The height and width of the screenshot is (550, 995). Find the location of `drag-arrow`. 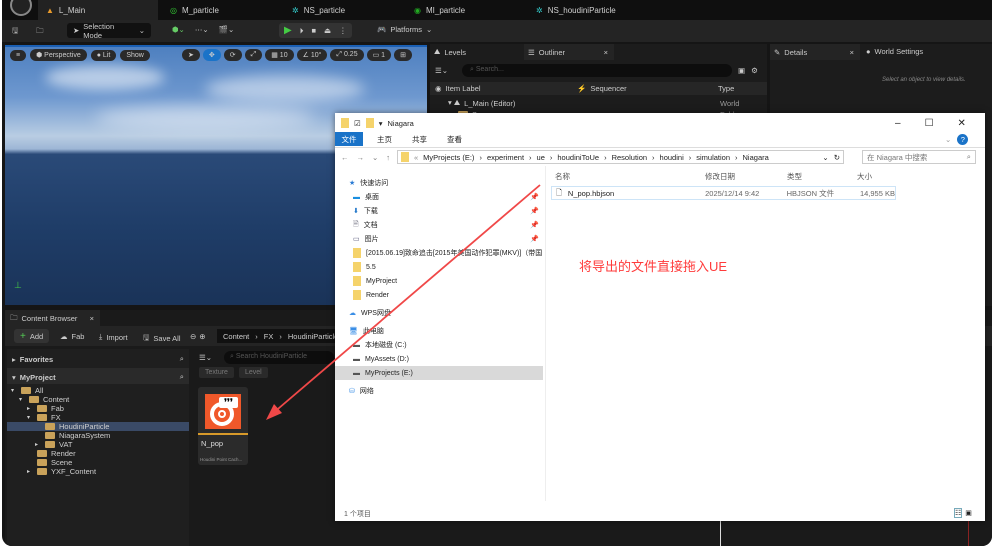

drag-arrow is located at coordinates (403, 302).